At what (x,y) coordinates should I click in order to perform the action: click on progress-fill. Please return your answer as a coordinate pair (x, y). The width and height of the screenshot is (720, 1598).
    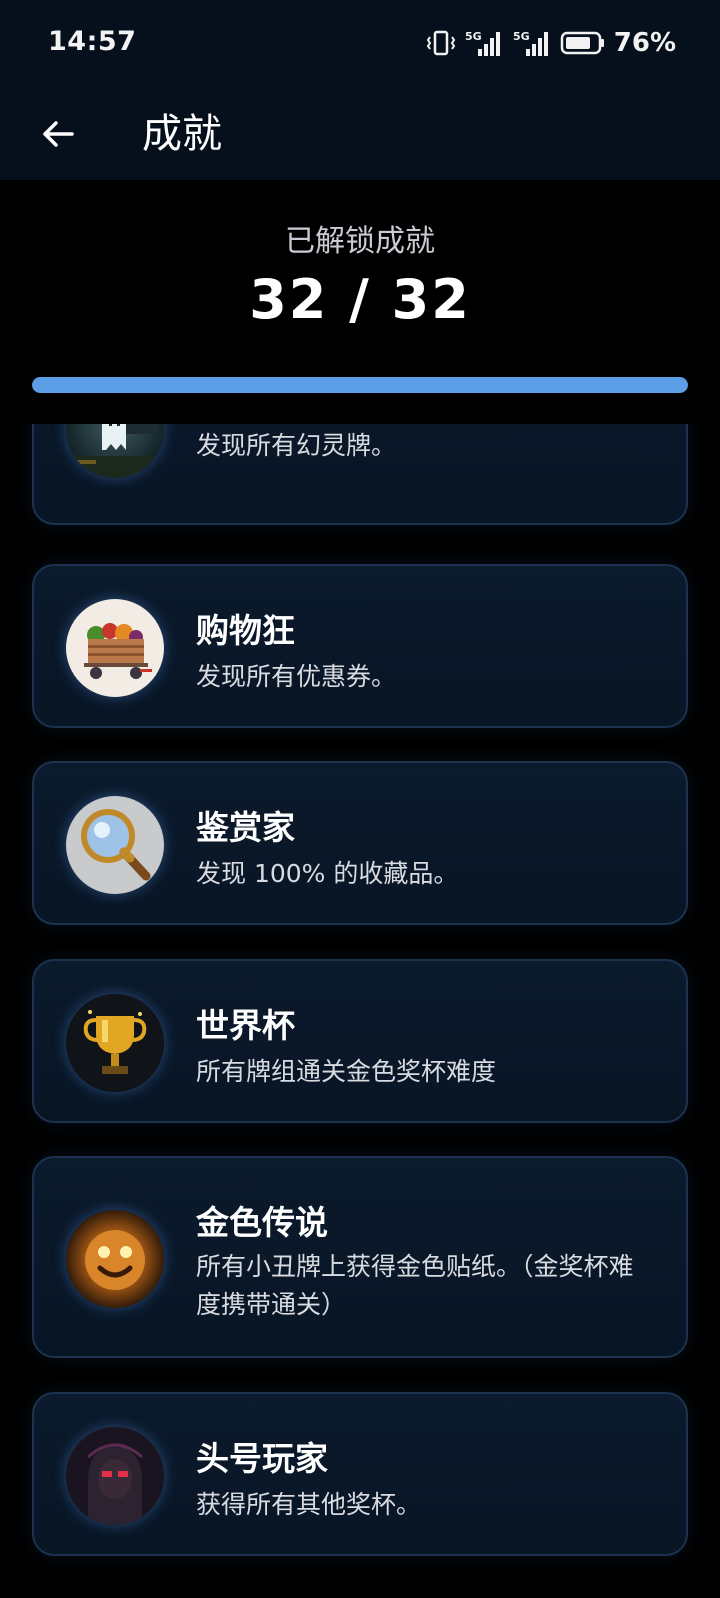
    Looking at the image, I should click on (360, 385).